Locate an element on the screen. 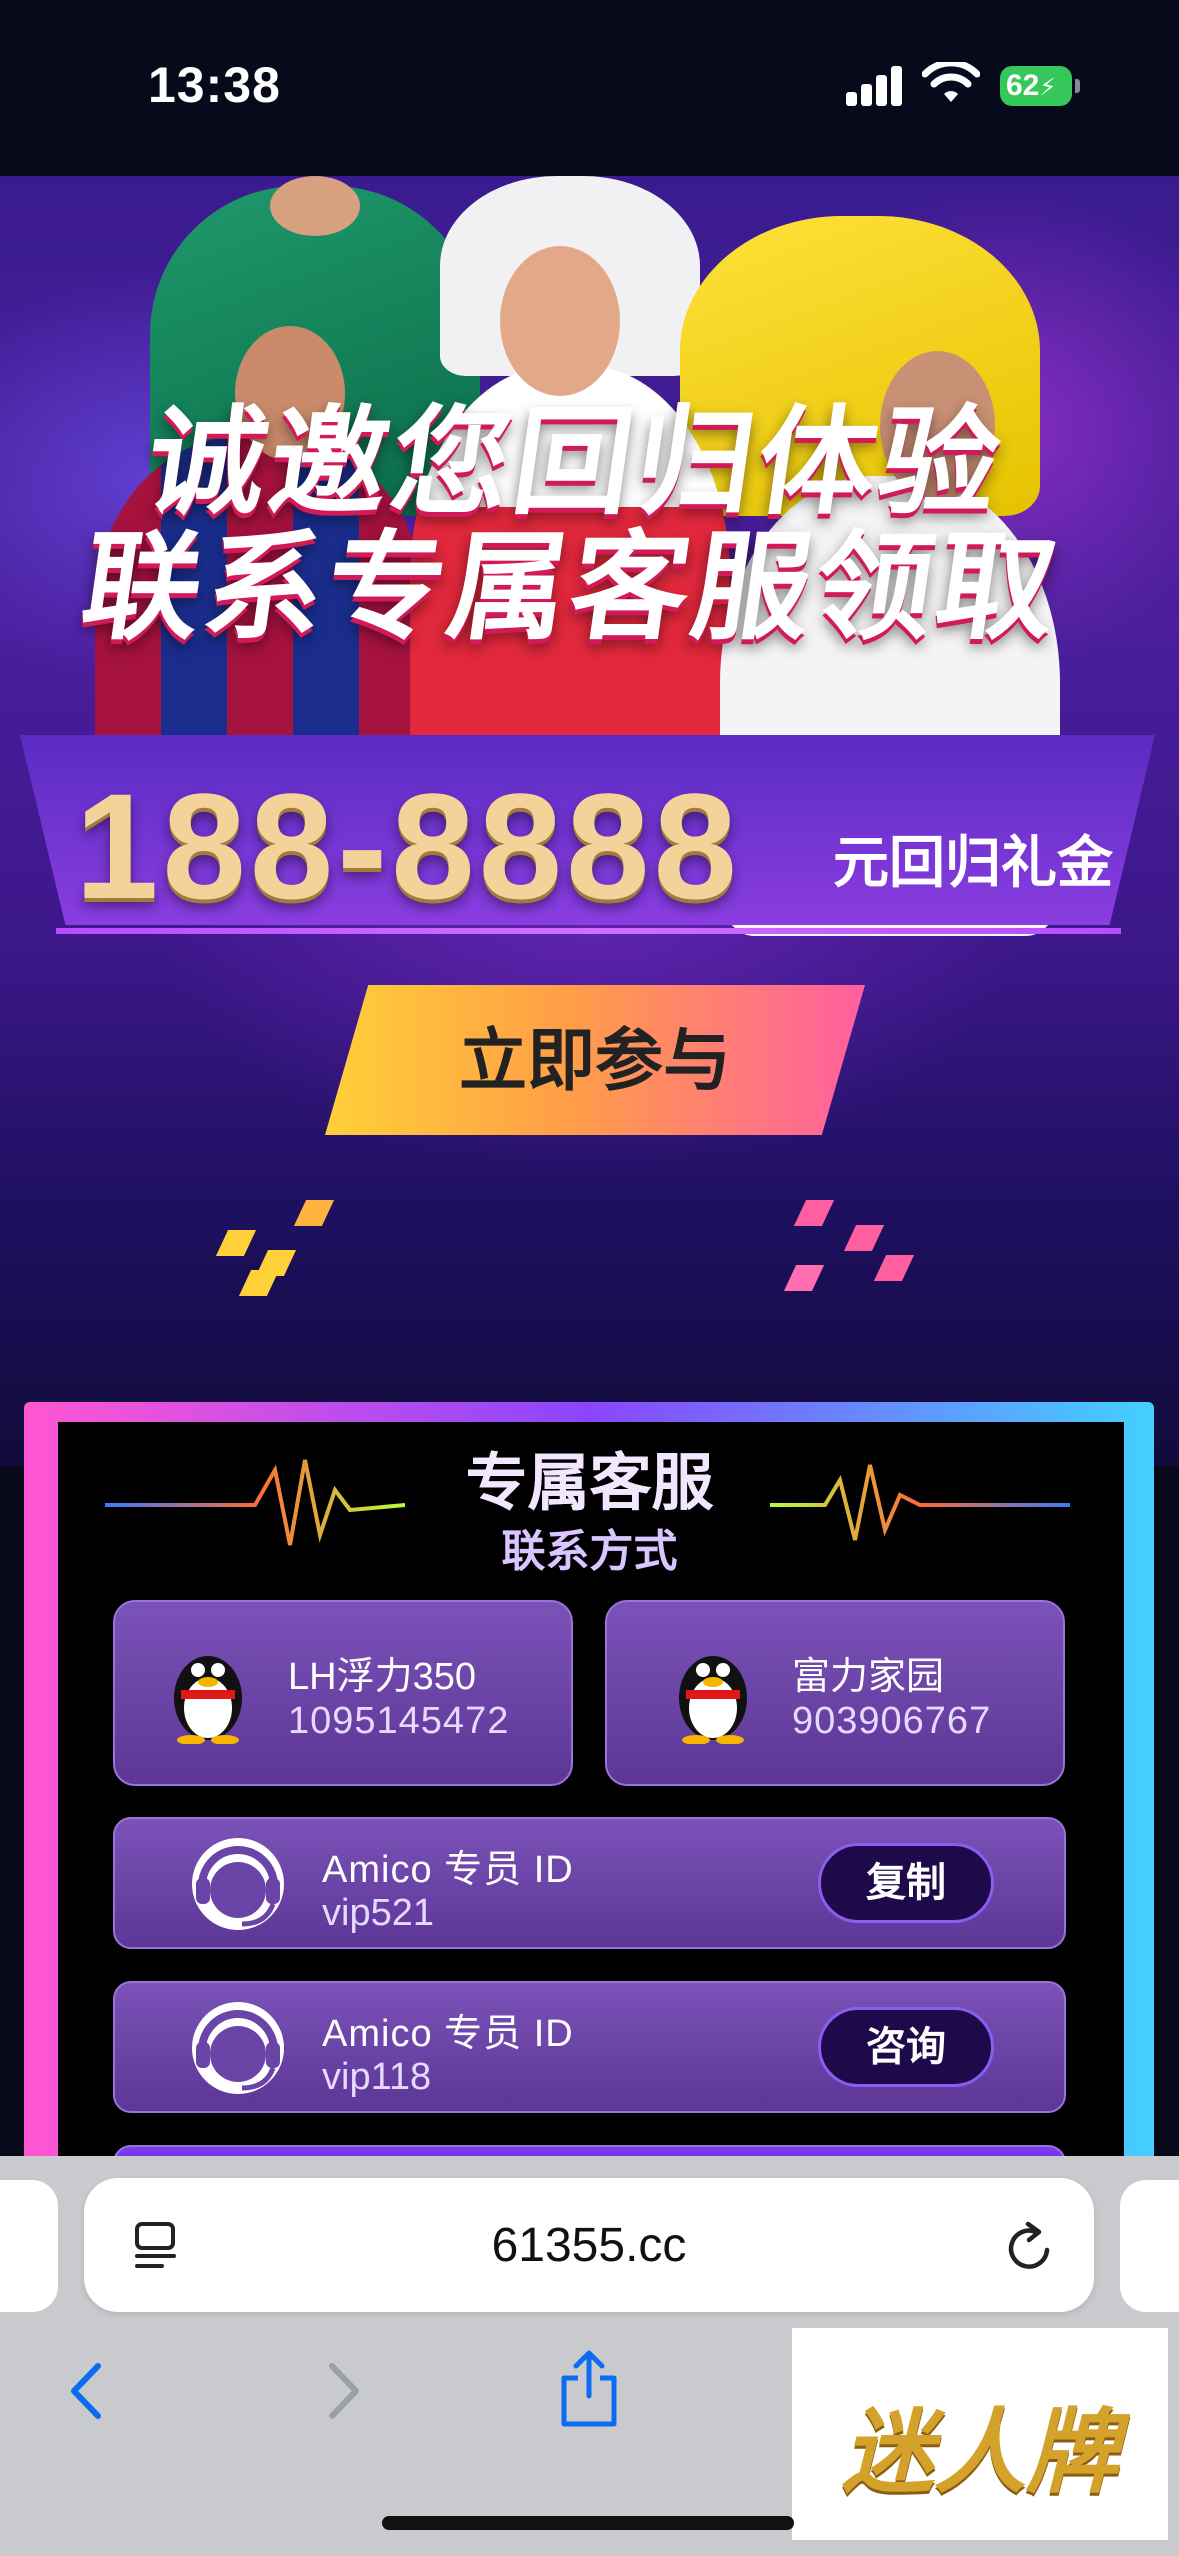 The width and height of the screenshot is (1179, 2556). url-text: 61355.cc is located at coordinates (589, 2245).